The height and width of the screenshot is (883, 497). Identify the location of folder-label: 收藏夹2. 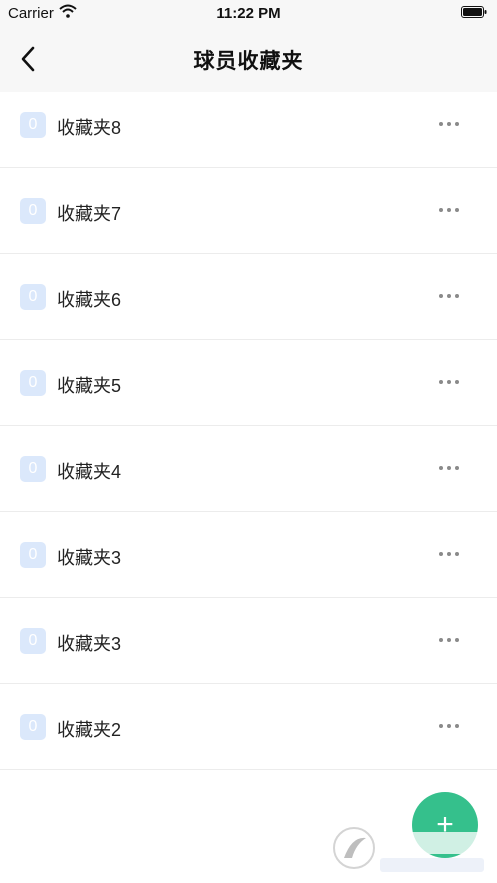
(89, 730).